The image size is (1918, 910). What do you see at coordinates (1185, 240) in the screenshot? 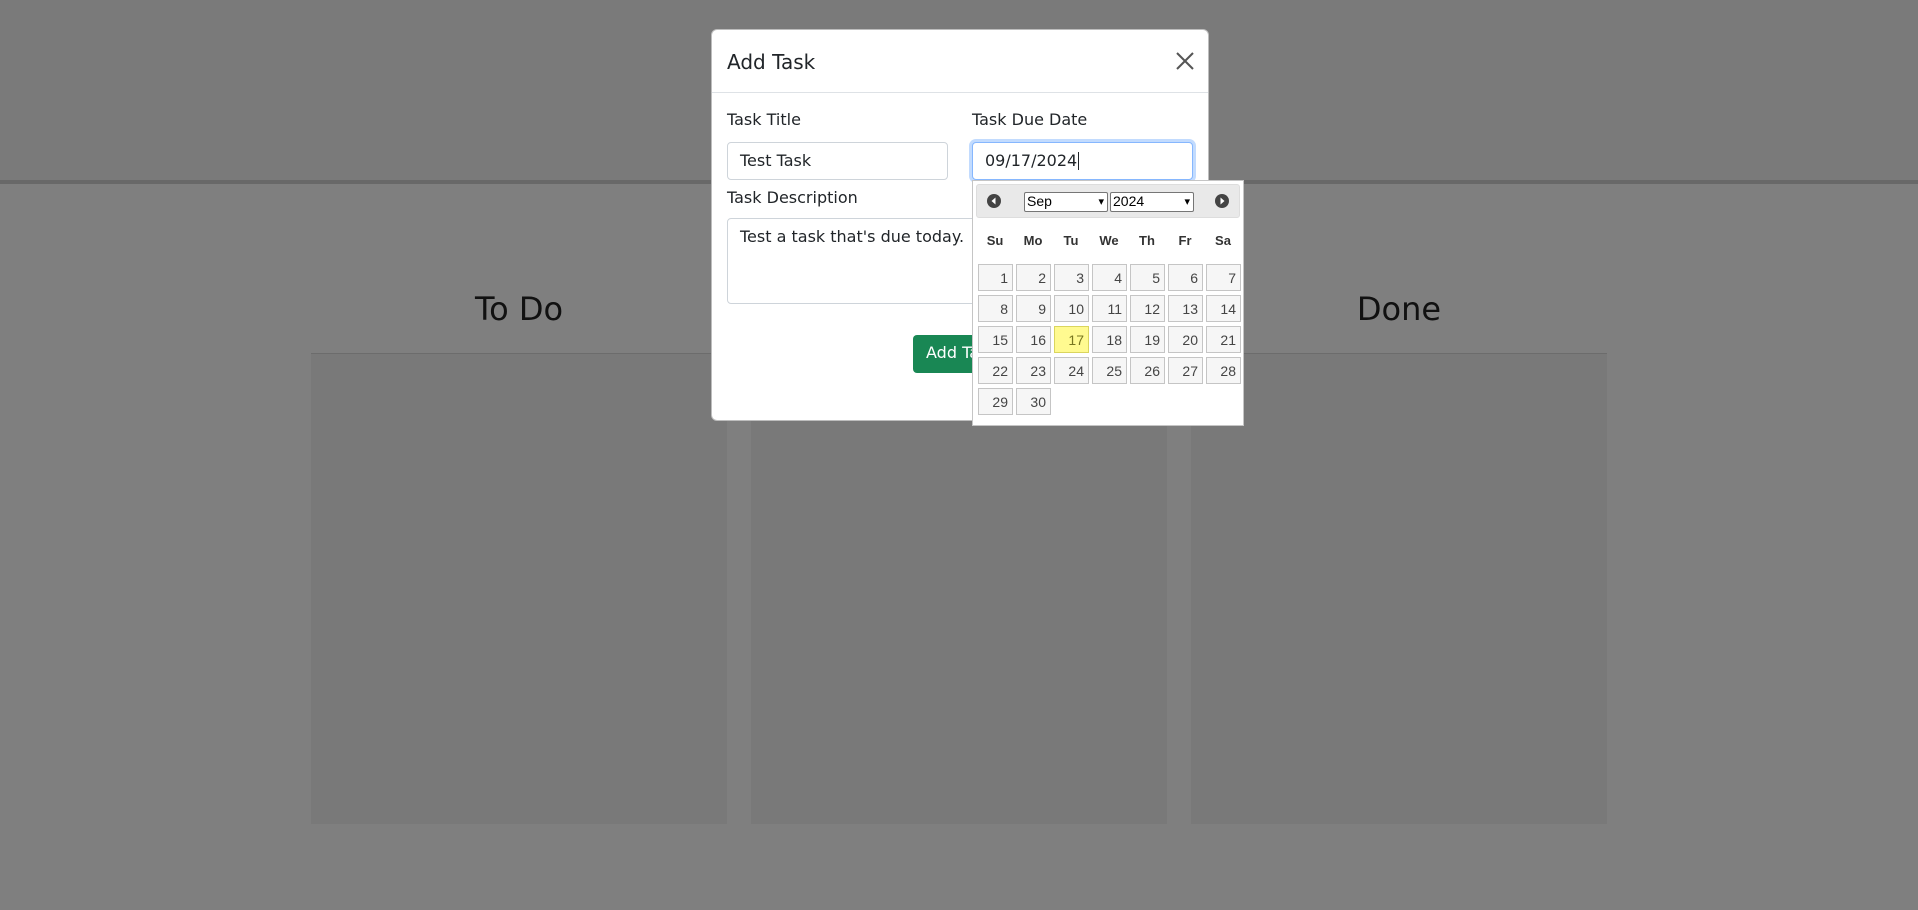
I see `weekday-label: Fr` at bounding box center [1185, 240].